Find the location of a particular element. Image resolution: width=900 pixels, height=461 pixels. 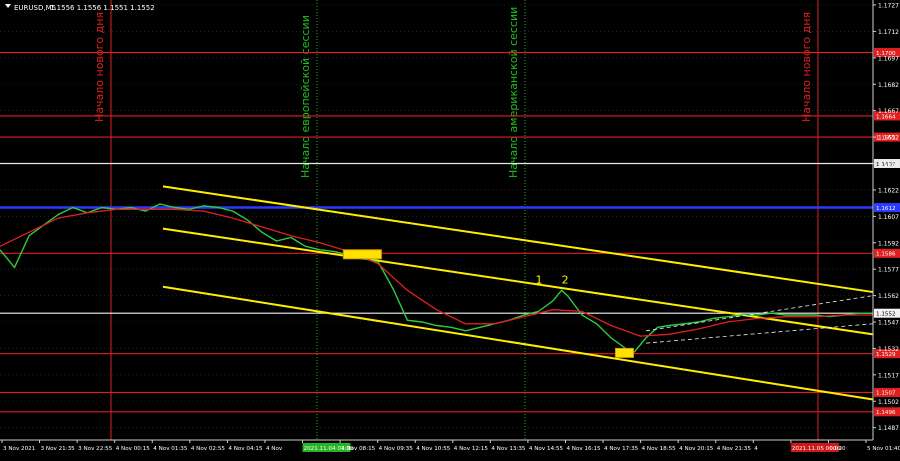

x-tick-label: 3 Nov 21:35 is located at coordinates (58, 449).